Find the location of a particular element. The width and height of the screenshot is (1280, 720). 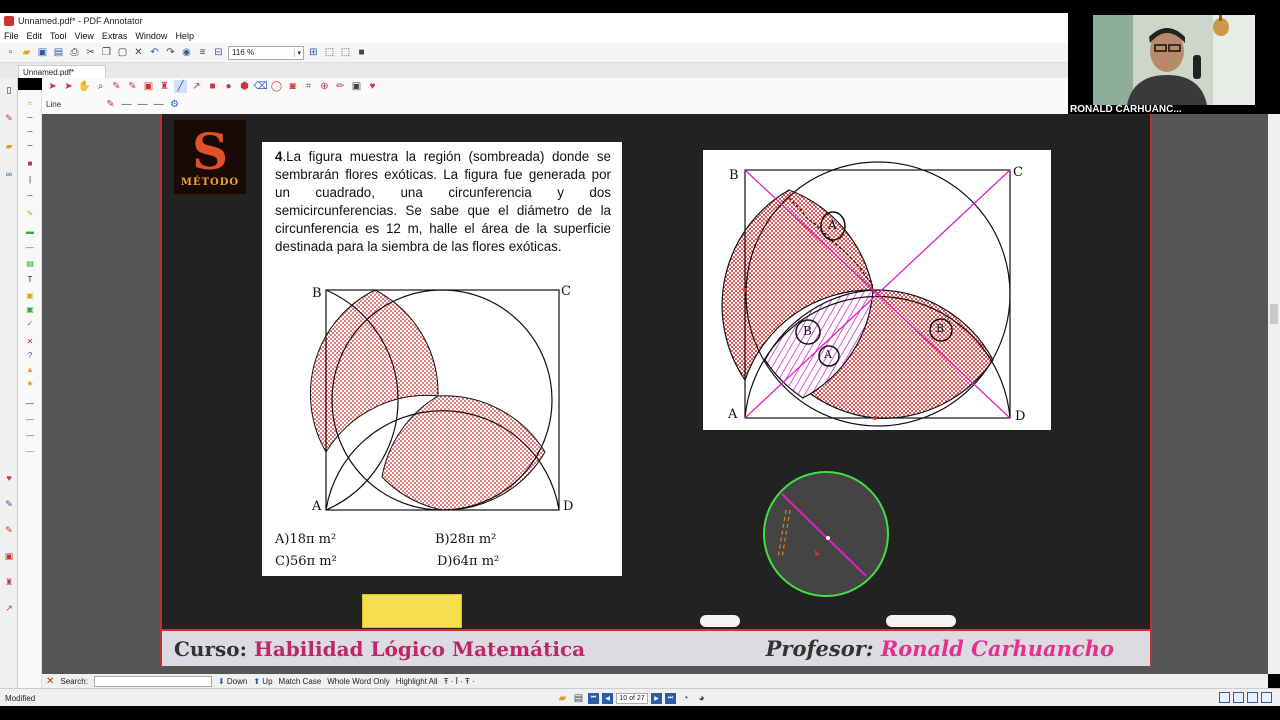

next-page-button: ▶ is located at coordinates (656, 698).